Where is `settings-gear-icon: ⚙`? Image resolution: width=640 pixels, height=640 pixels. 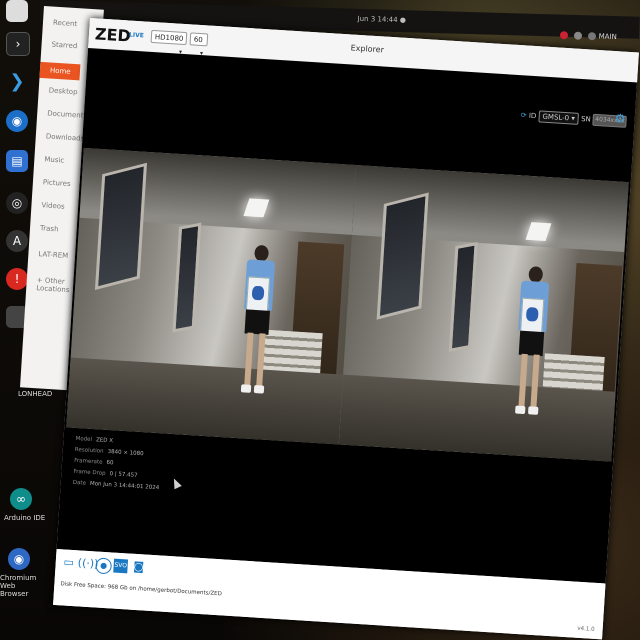 settings-gear-icon: ⚙ is located at coordinates (620, 118).